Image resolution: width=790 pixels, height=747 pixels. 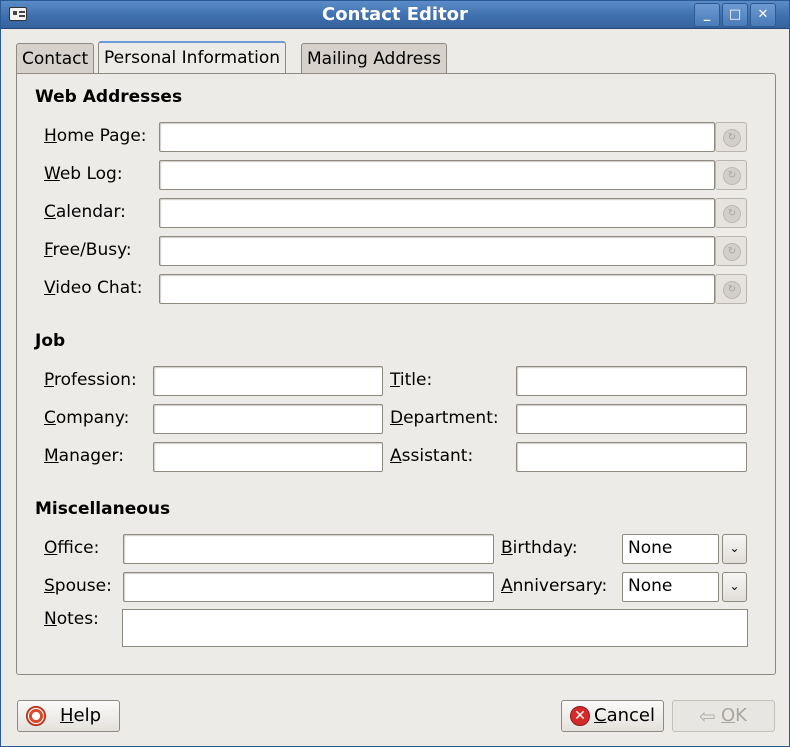 What do you see at coordinates (580, 716) in the screenshot?
I see `cancel-icon: ✕` at bounding box center [580, 716].